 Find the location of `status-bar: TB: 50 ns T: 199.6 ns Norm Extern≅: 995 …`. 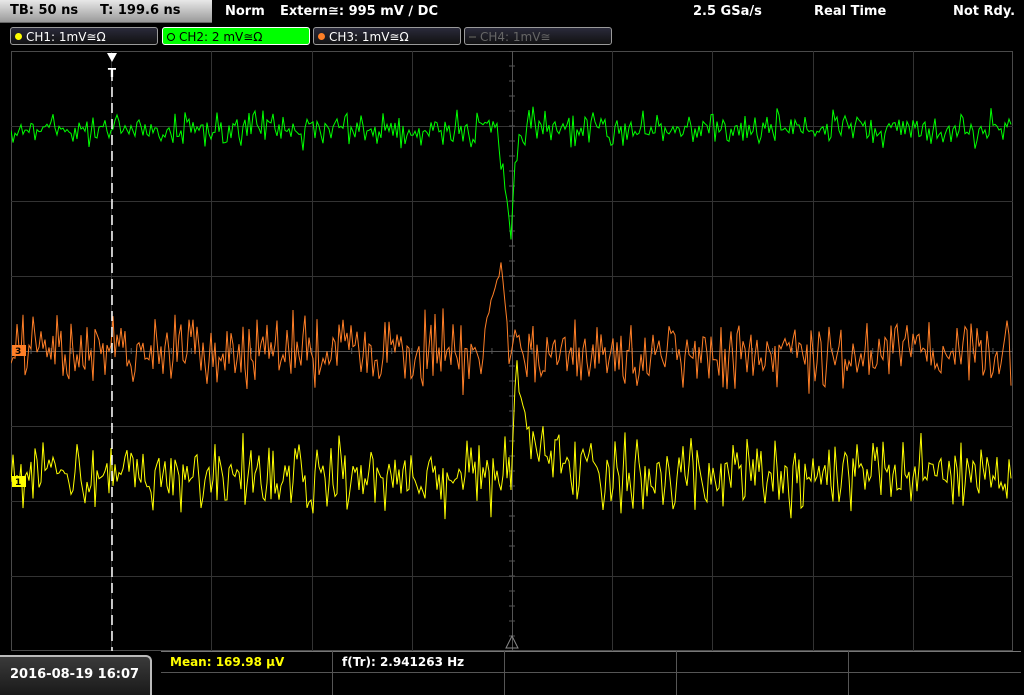

status-bar: TB: 50 ns T: 199.6 ns Norm Extern≅: 995 … is located at coordinates (512, 12).